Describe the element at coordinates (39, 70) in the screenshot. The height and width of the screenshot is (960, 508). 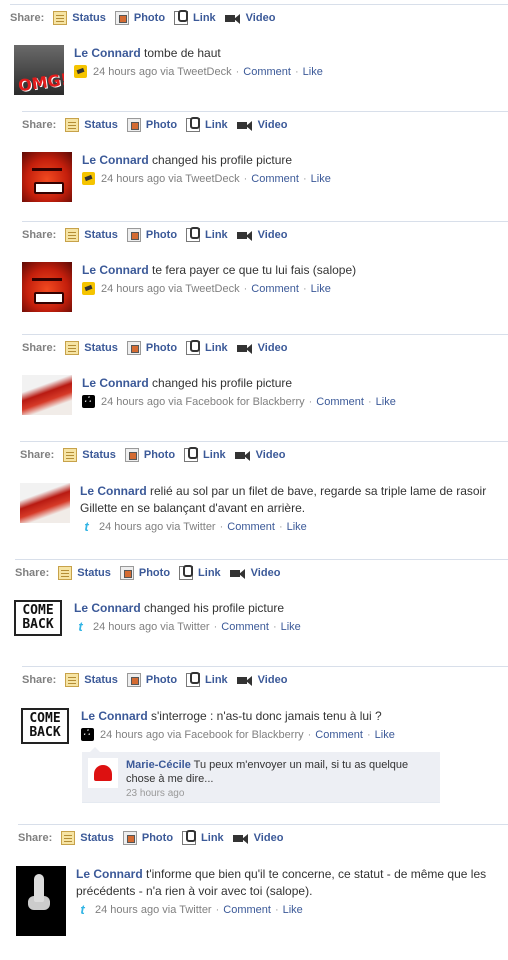
I see `avatar: OMG!` at that location.